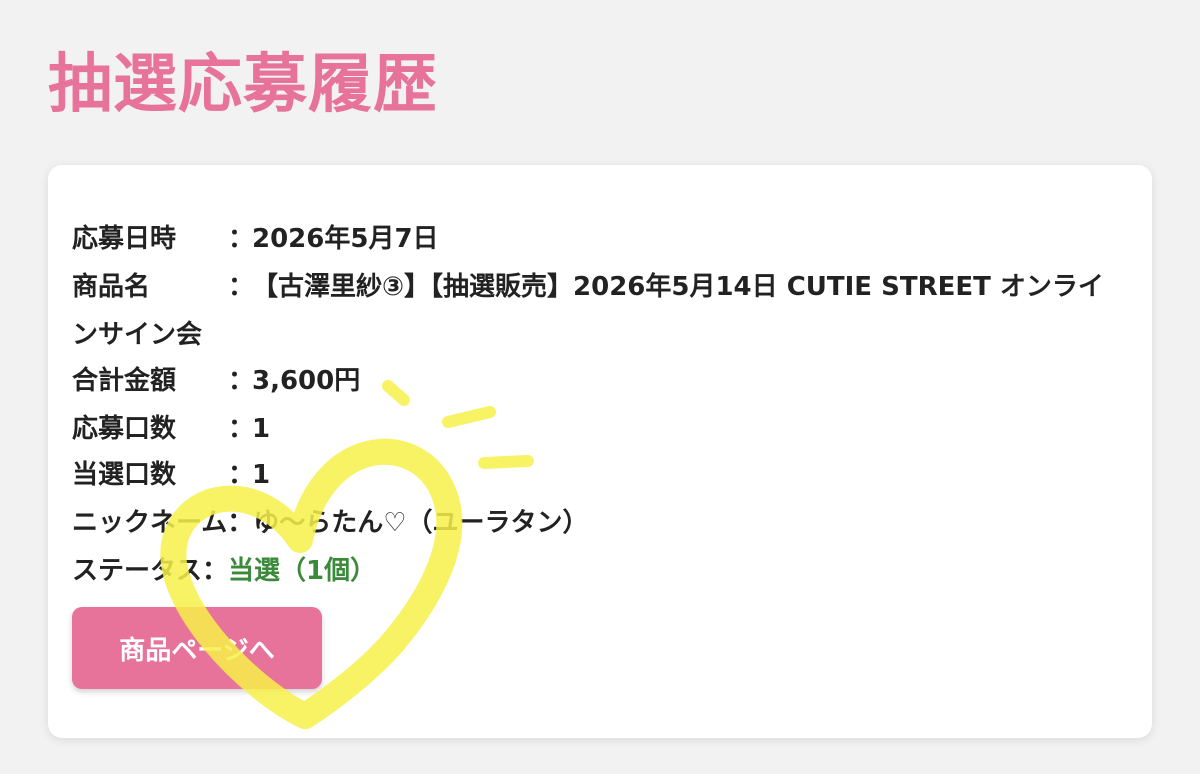 The height and width of the screenshot is (774, 1200). Describe the element at coordinates (261, 429) in the screenshot. I see `entries-value: 1` at that location.